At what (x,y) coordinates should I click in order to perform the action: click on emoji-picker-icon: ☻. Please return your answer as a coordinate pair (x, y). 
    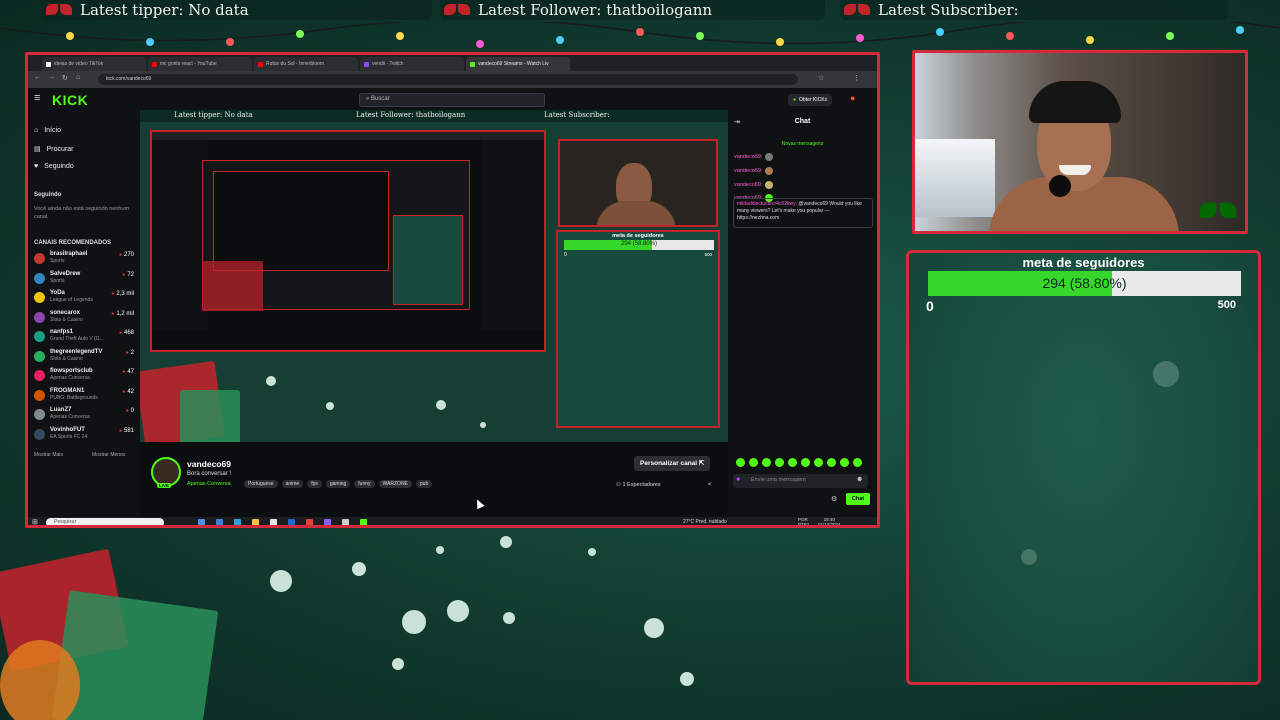
    Looking at the image, I should click on (859, 479).